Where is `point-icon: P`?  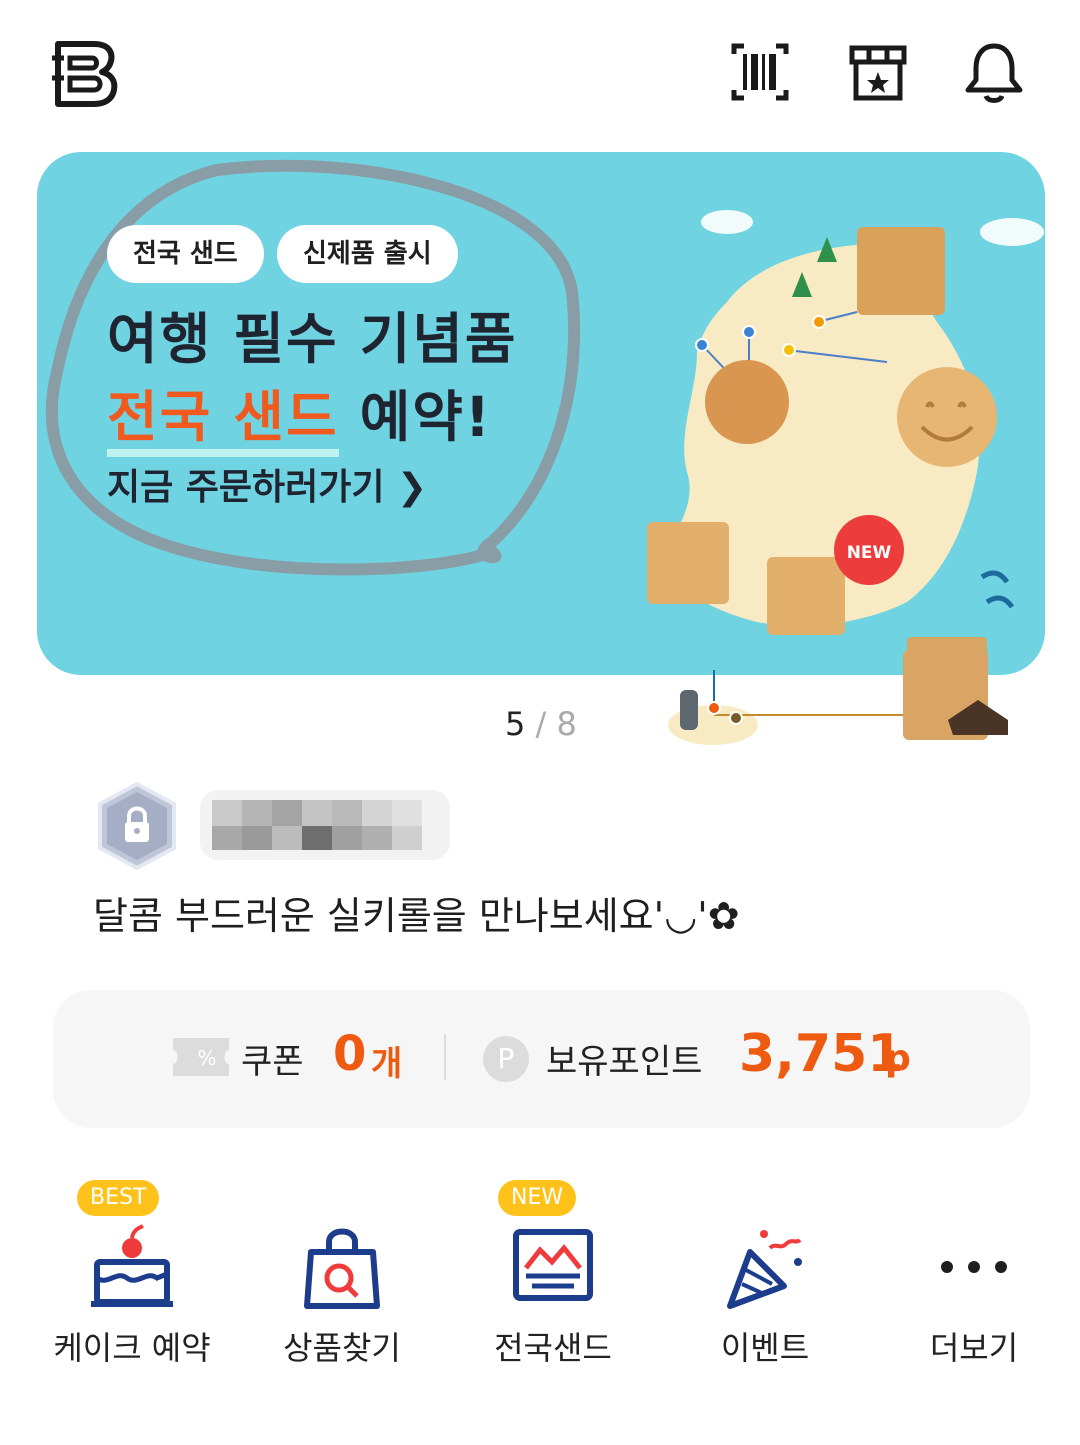
point-icon: P is located at coordinates (506, 1059).